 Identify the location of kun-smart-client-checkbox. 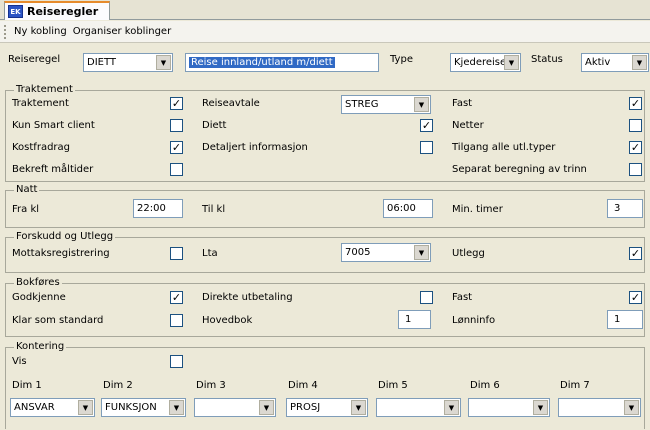
(176, 125).